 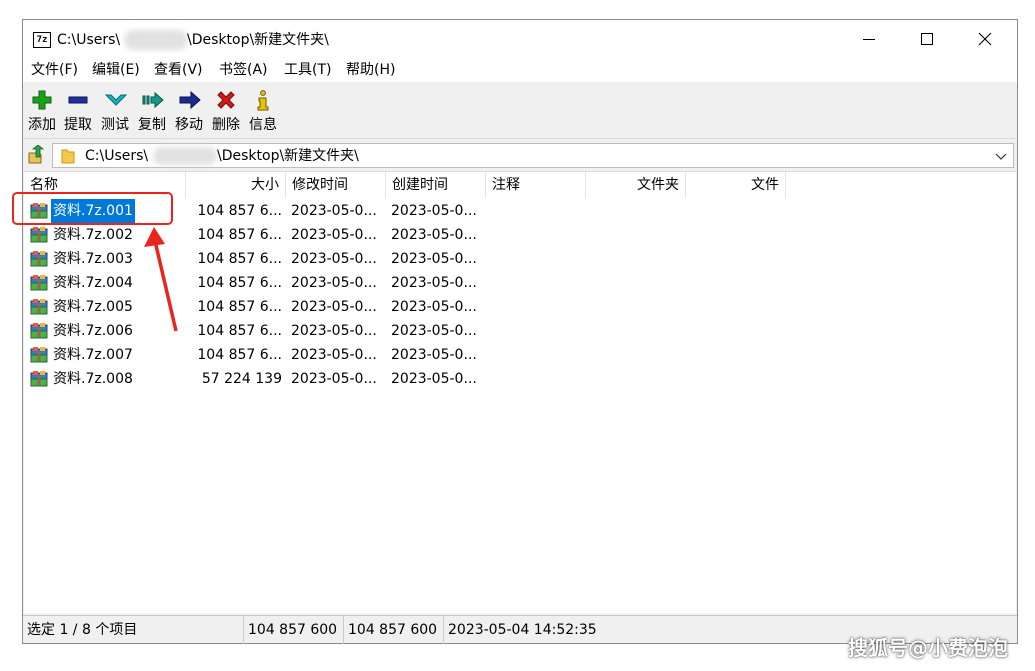 What do you see at coordinates (93, 259) in the screenshot?
I see `file-name: 资料.7z.003` at bounding box center [93, 259].